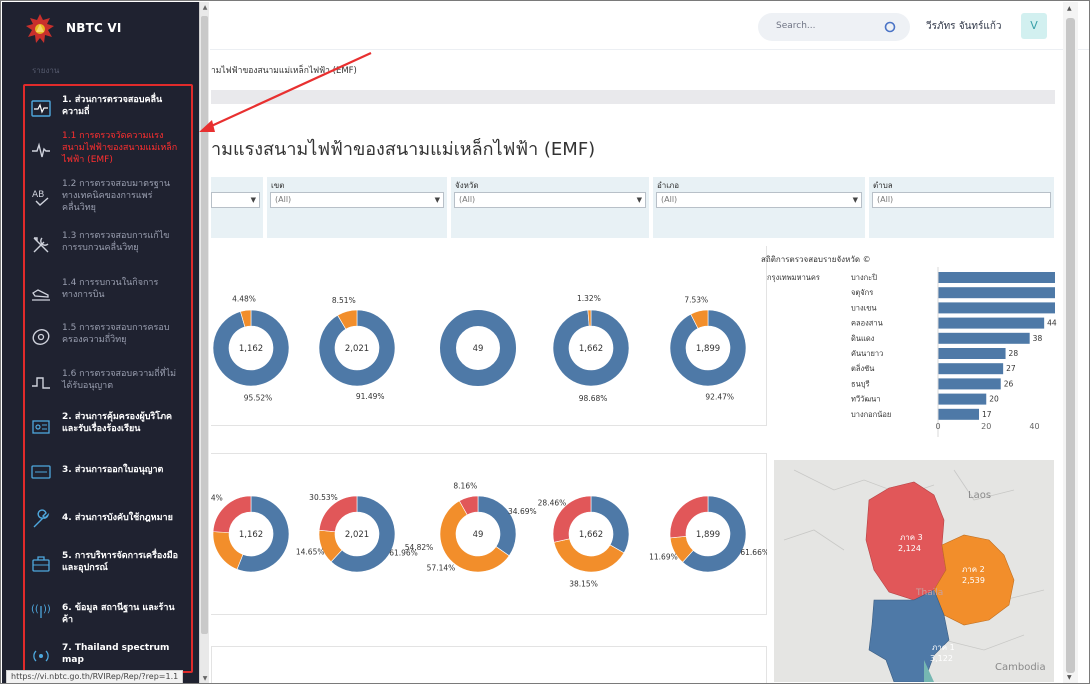 This screenshot has width=1090, height=684. What do you see at coordinates (589, 298) in the screenshot?
I see `donut-slice-label: 1.32%` at bounding box center [589, 298].